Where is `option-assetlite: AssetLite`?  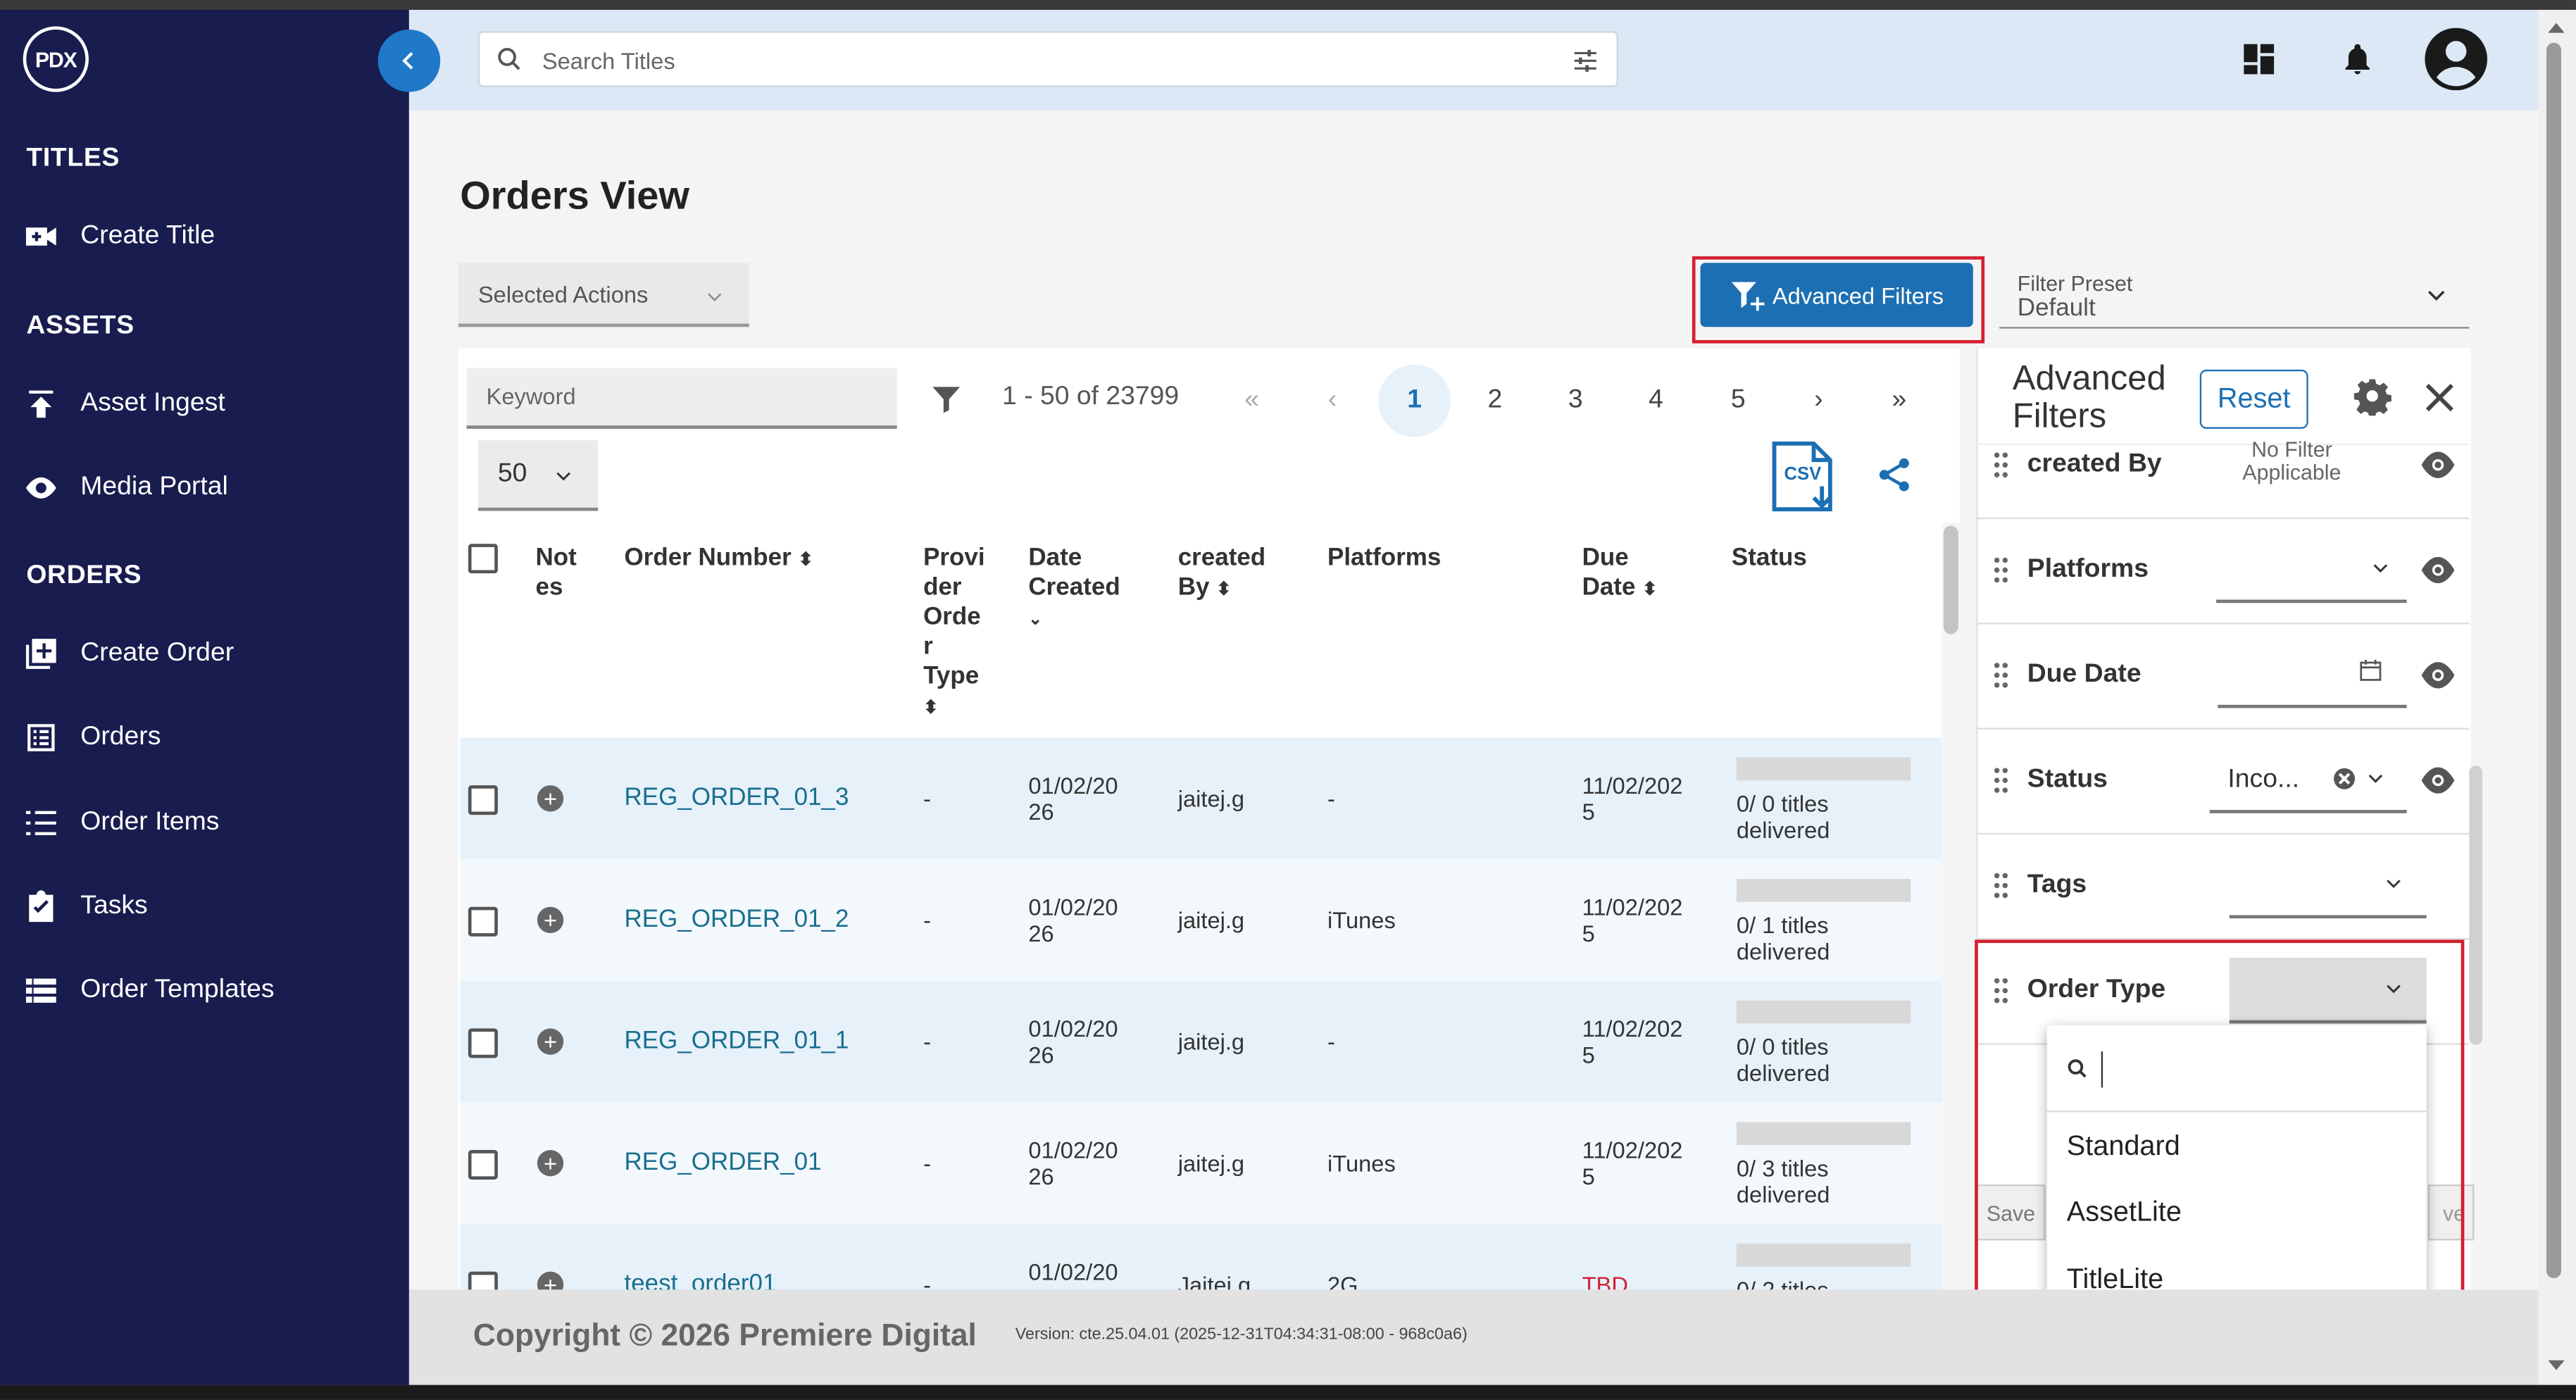 option-assetlite: AssetLite is located at coordinates (2124, 1212).